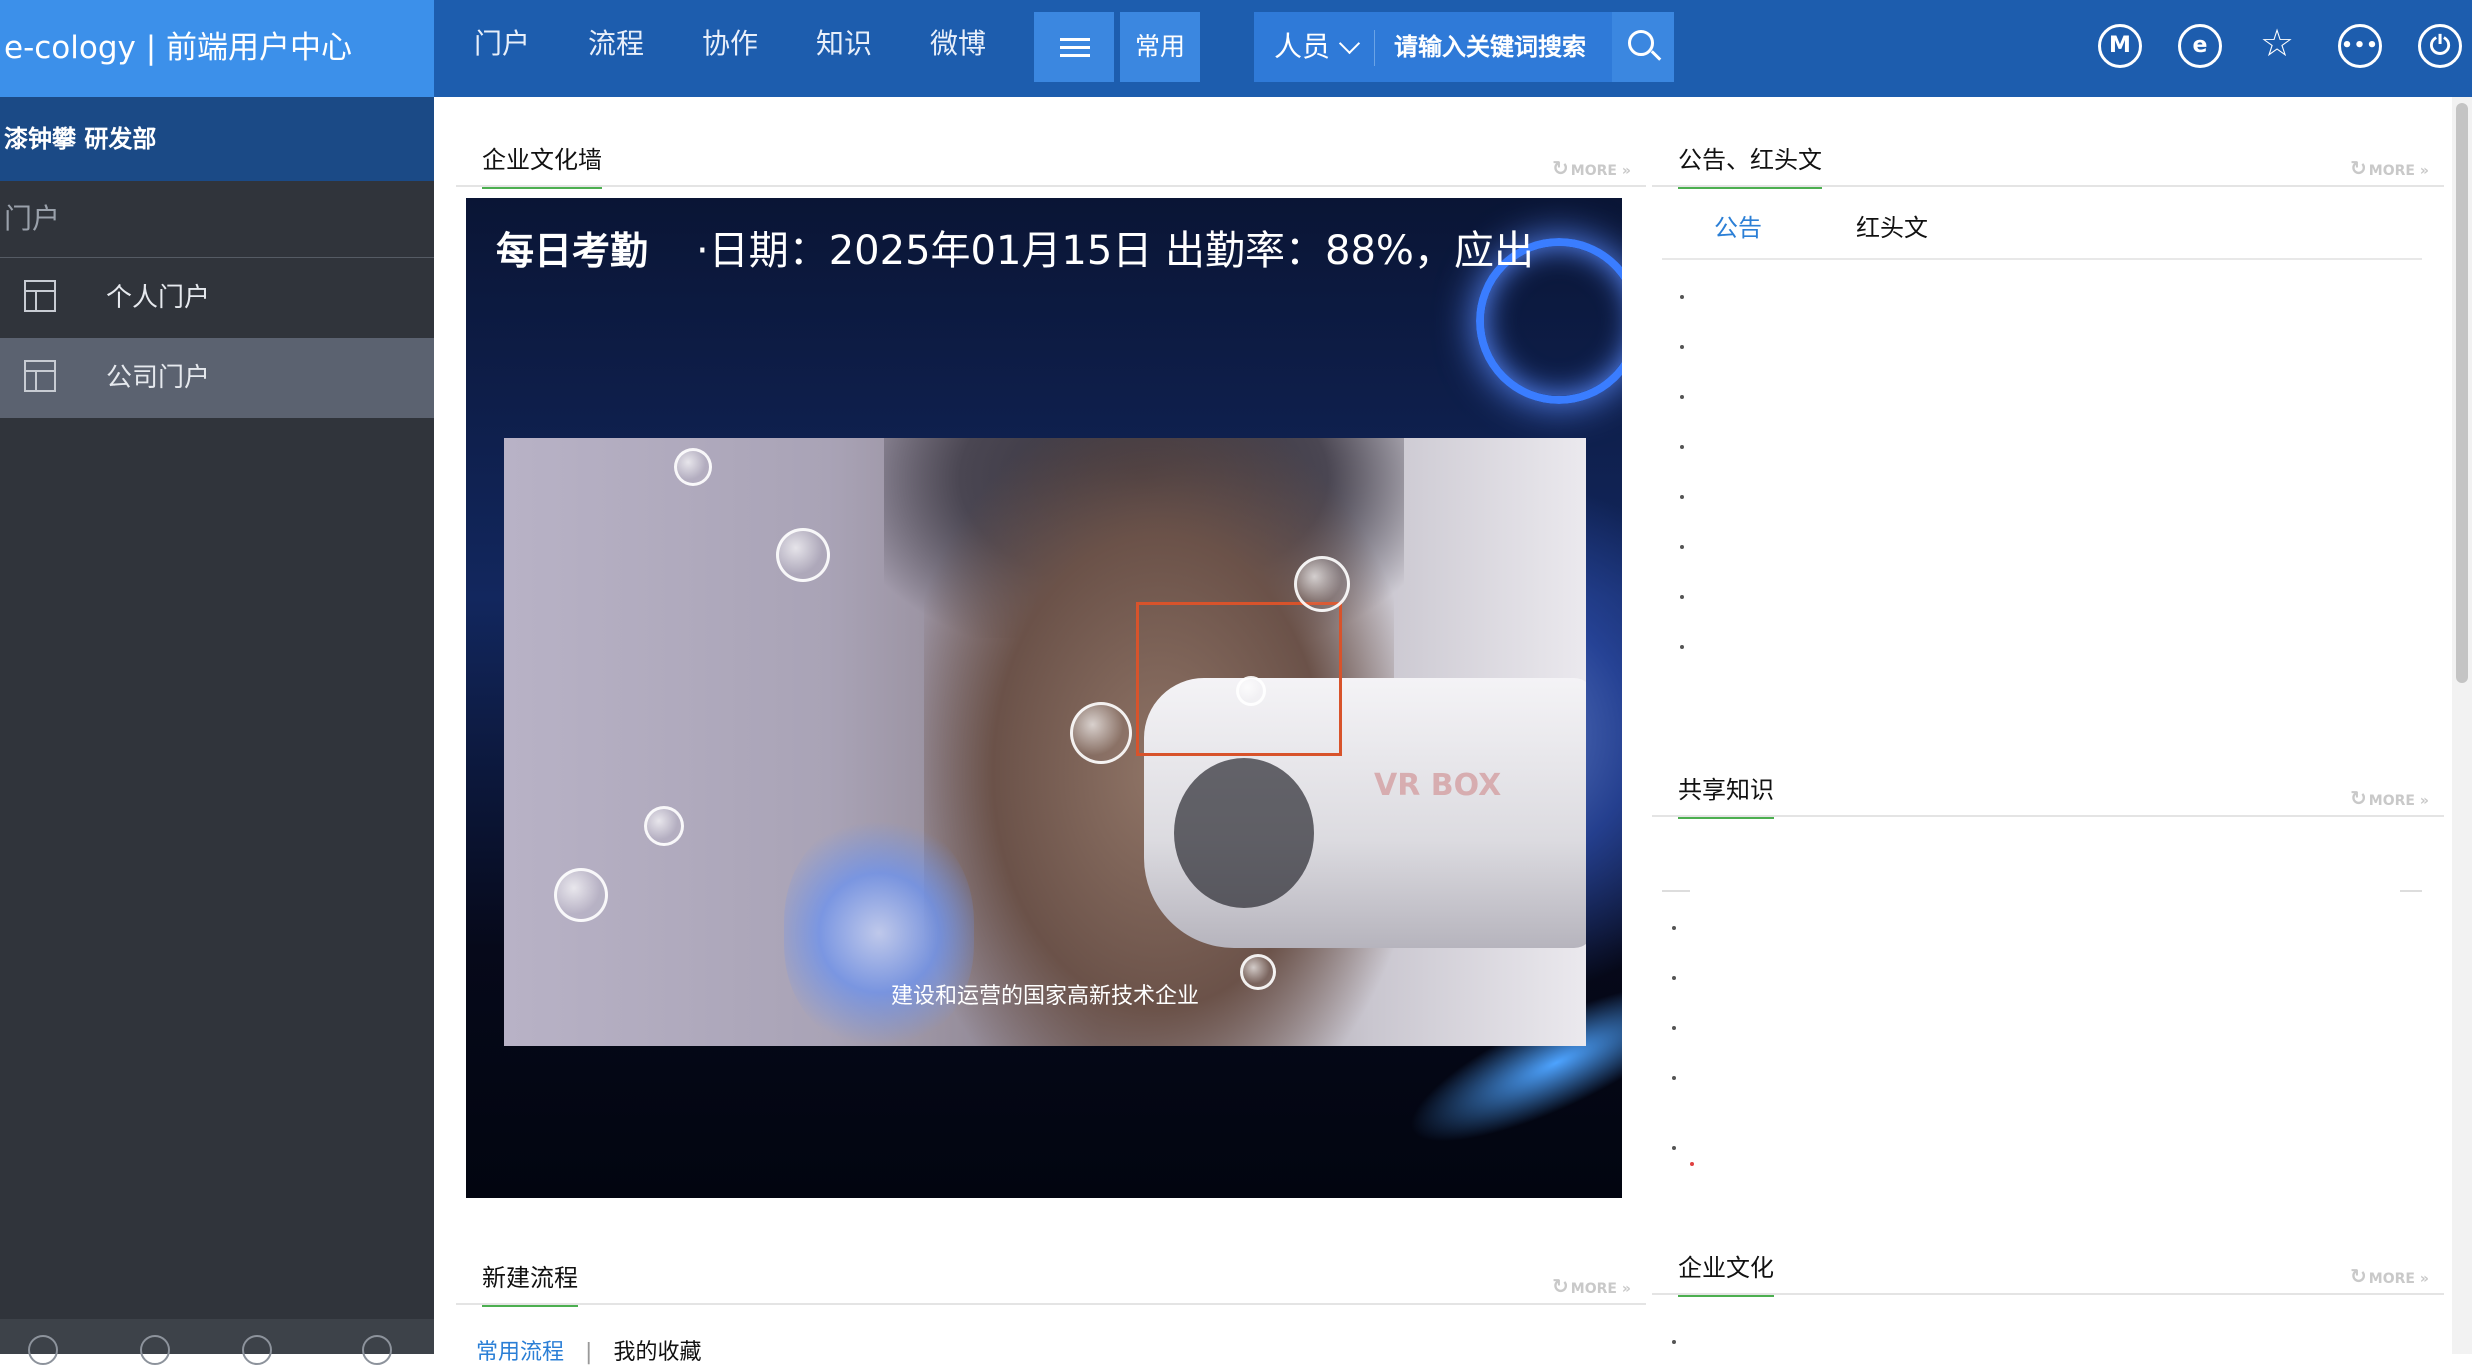 The width and height of the screenshot is (2472, 1366). What do you see at coordinates (155, 1350) in the screenshot?
I see `user-icon` at bounding box center [155, 1350].